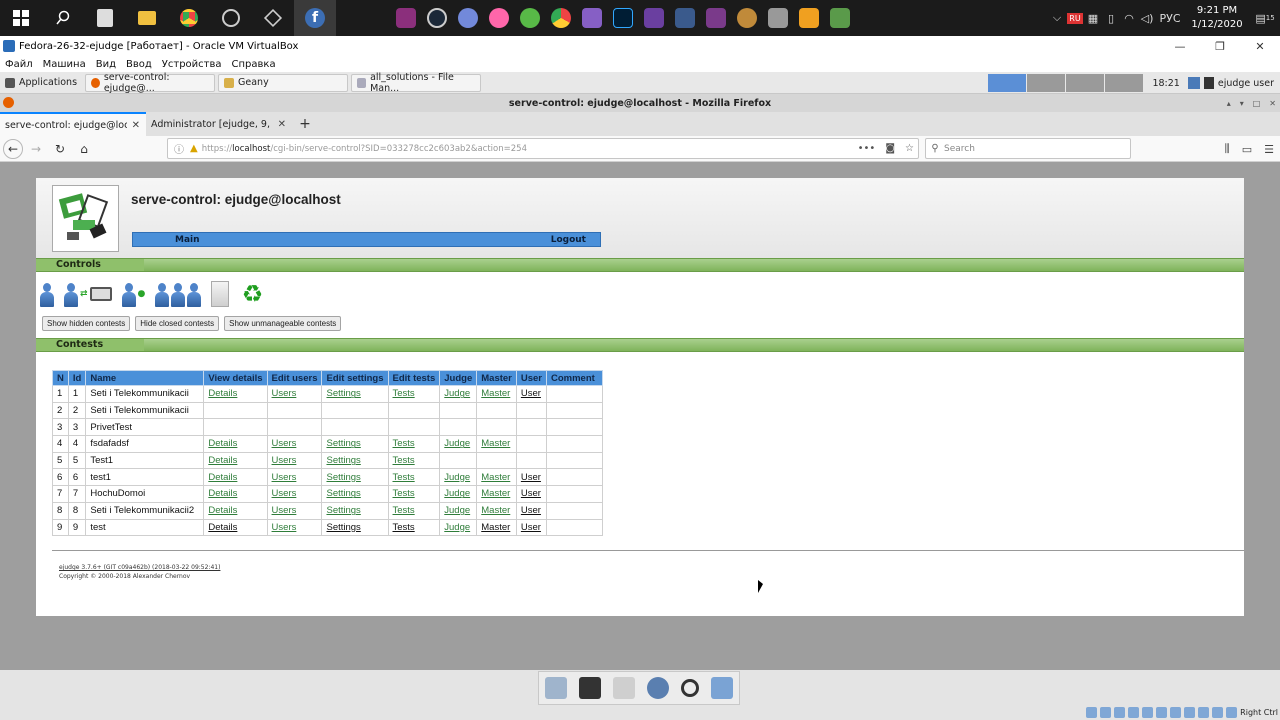 This screenshot has height=720, width=1280. I want to click on guest-clock: 18:21, so click(1165, 83).